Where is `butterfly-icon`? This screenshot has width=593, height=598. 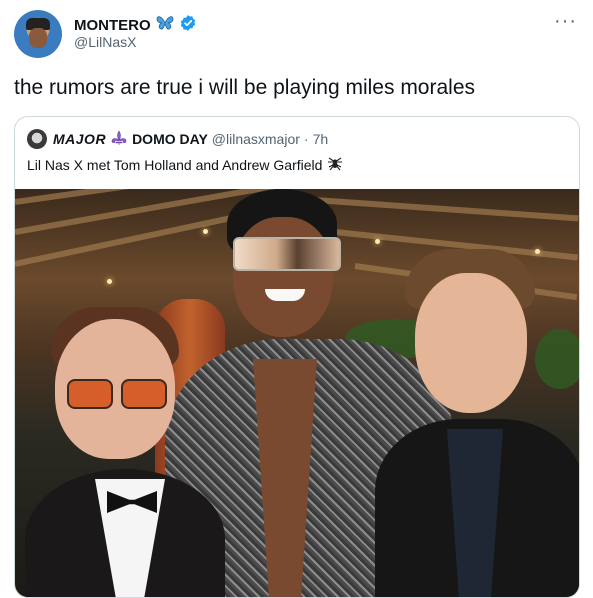
butterfly-icon is located at coordinates (165, 25).